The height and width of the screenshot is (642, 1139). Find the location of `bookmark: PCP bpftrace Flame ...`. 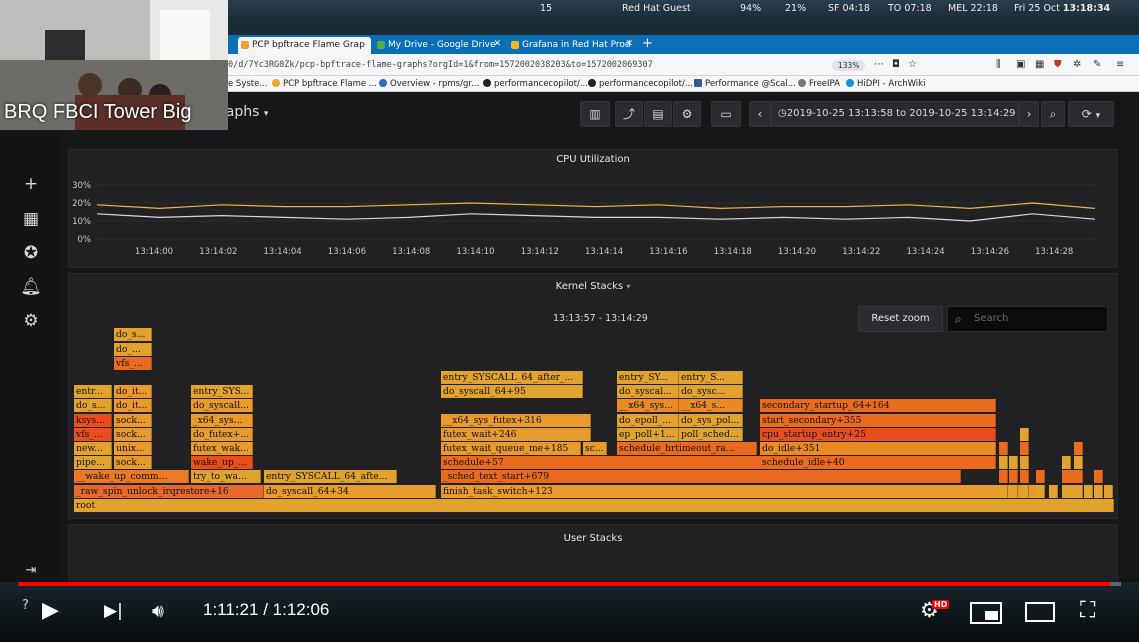

bookmark: PCP bpftrace Flame ... is located at coordinates (324, 84).